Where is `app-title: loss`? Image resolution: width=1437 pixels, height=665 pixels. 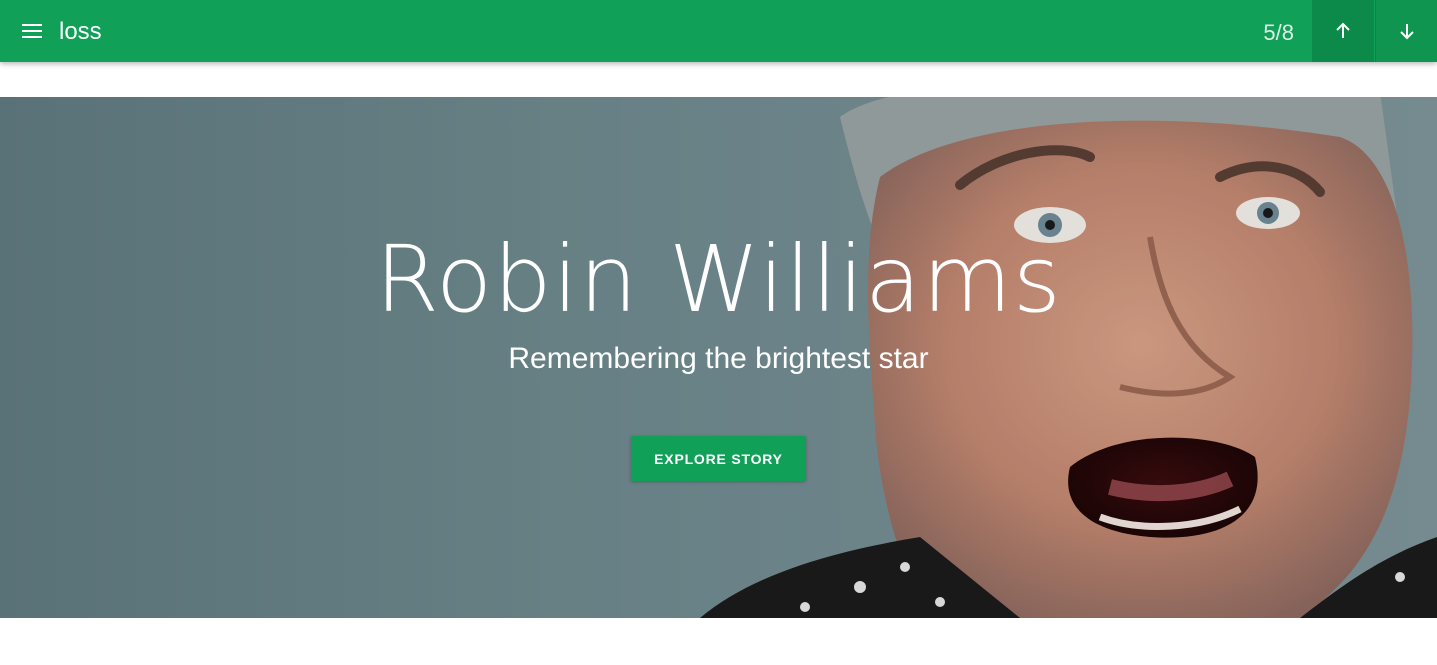 app-title: loss is located at coordinates (80, 31).